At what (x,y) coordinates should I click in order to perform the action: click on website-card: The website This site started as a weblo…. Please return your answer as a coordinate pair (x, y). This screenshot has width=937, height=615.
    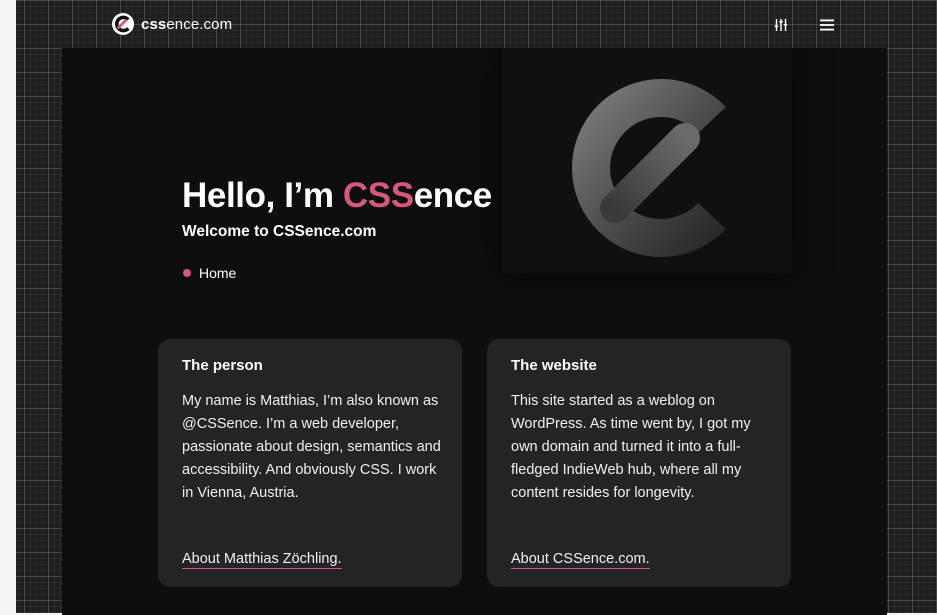
    Looking at the image, I should click on (639, 463).